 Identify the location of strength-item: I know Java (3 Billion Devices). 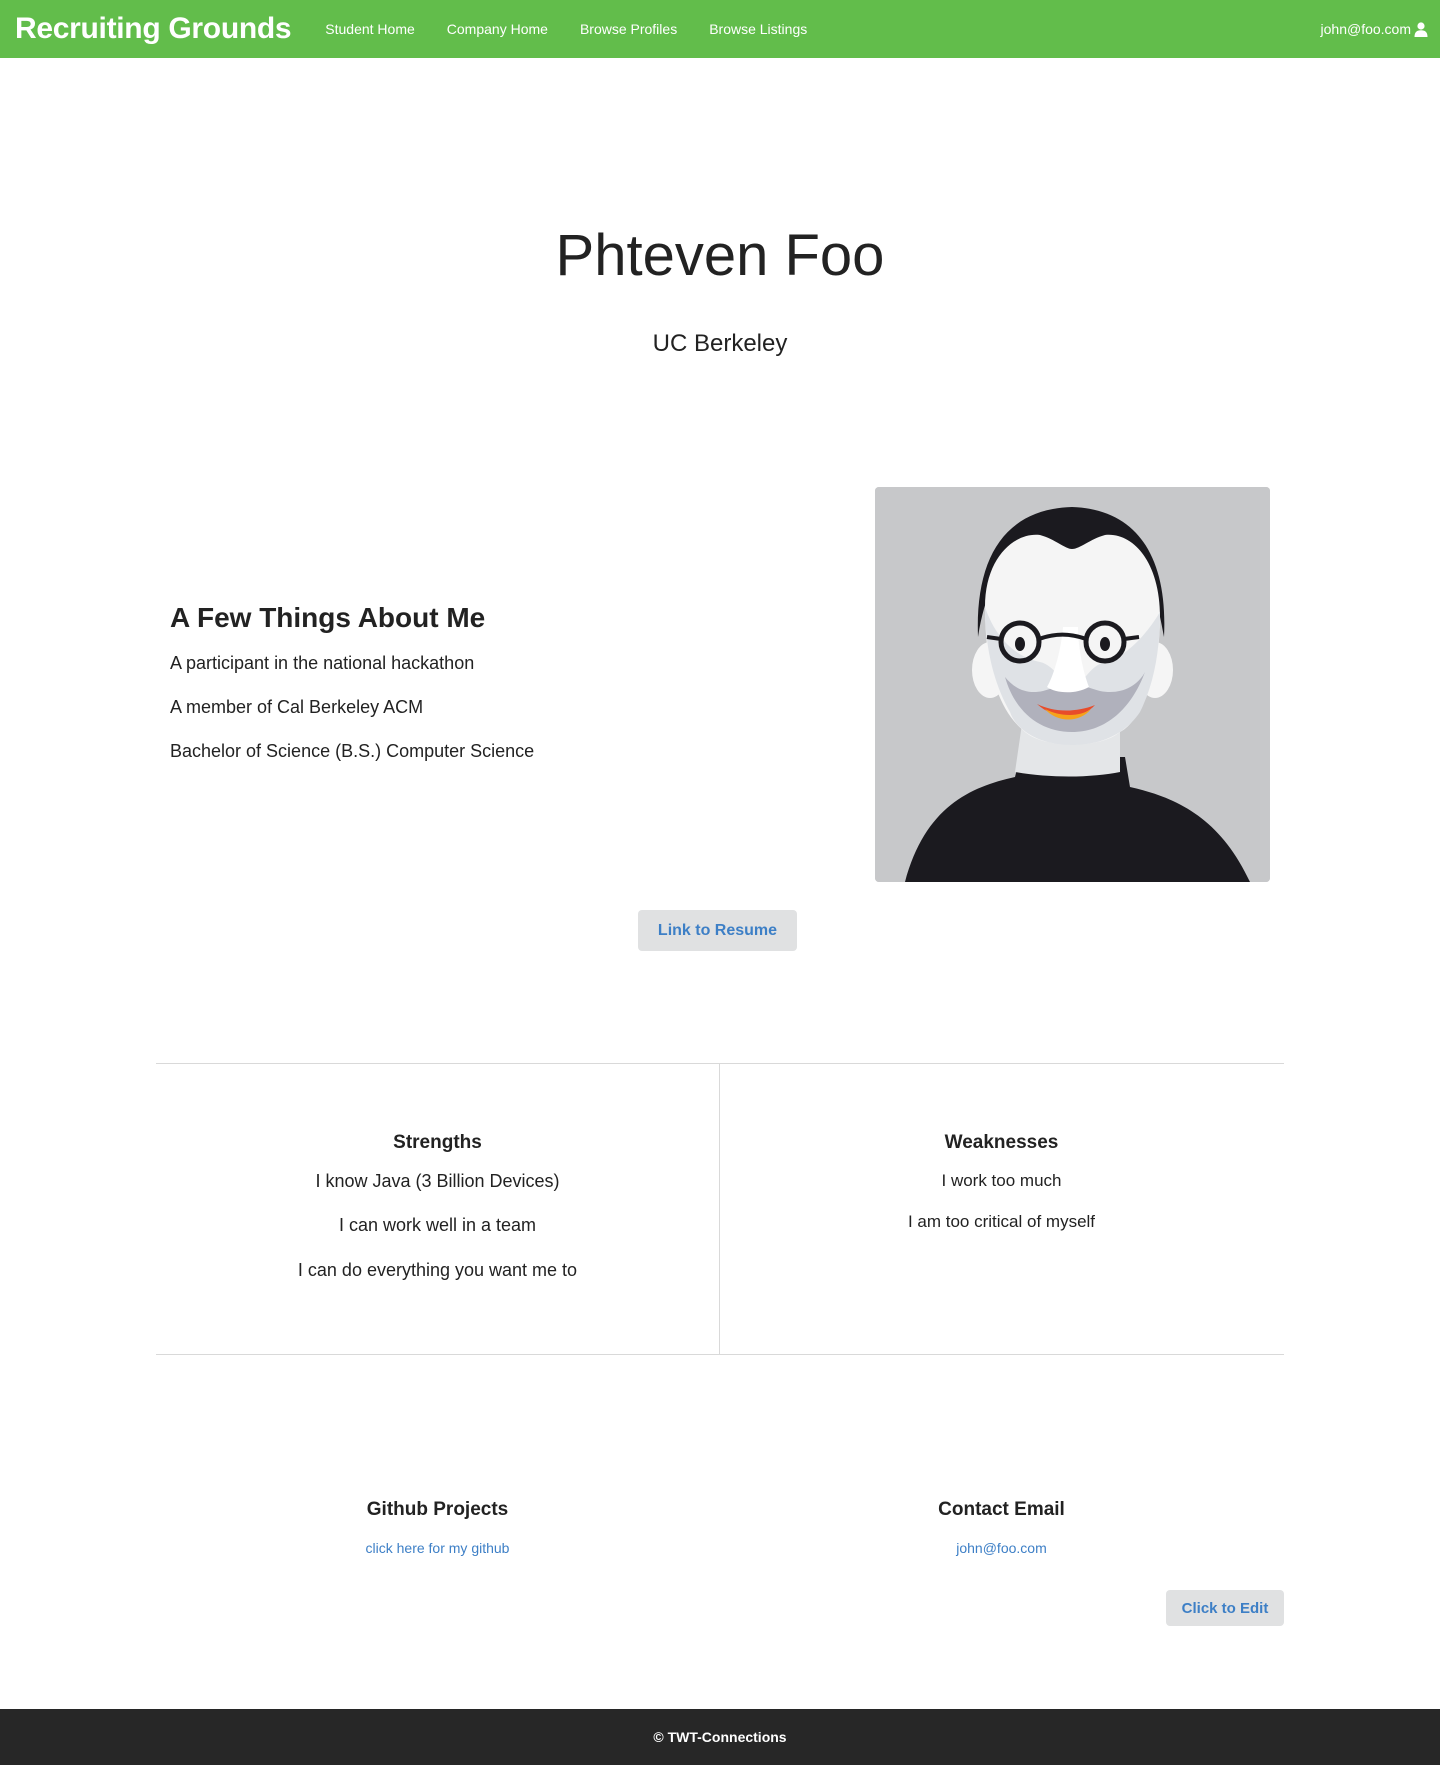
(437, 1181).